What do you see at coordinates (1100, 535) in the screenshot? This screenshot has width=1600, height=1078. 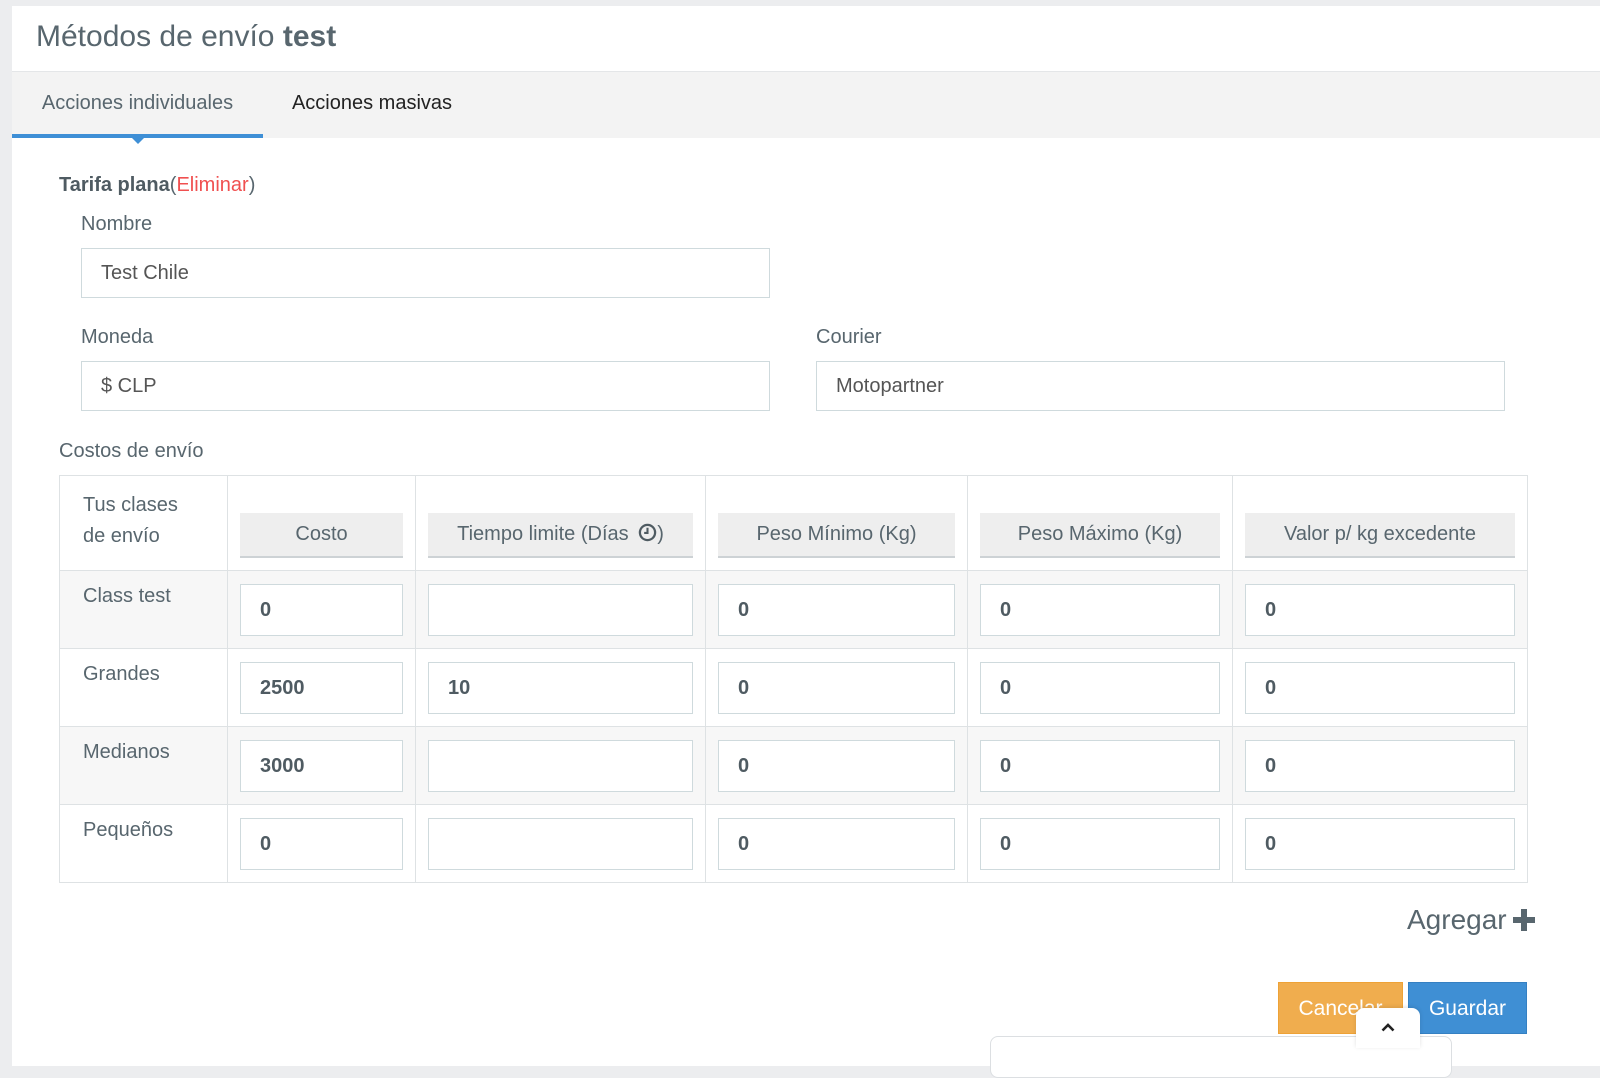 I see `peso-maximo-header-label: Peso Máximo (Kg)` at bounding box center [1100, 535].